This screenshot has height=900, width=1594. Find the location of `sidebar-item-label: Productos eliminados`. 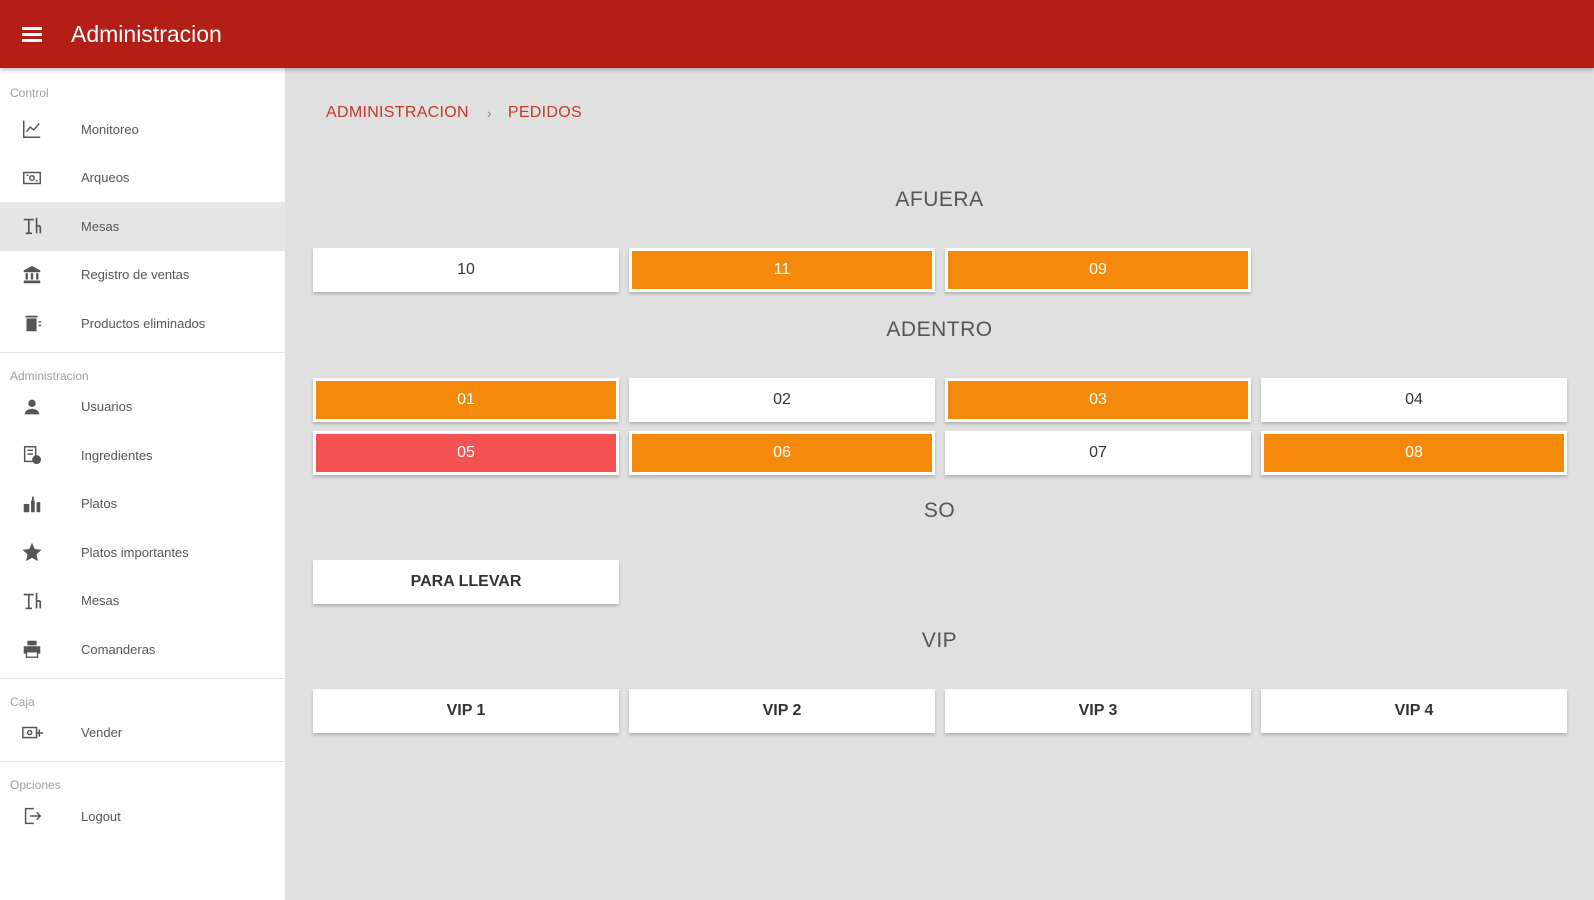

sidebar-item-label: Productos eliminados is located at coordinates (143, 323).